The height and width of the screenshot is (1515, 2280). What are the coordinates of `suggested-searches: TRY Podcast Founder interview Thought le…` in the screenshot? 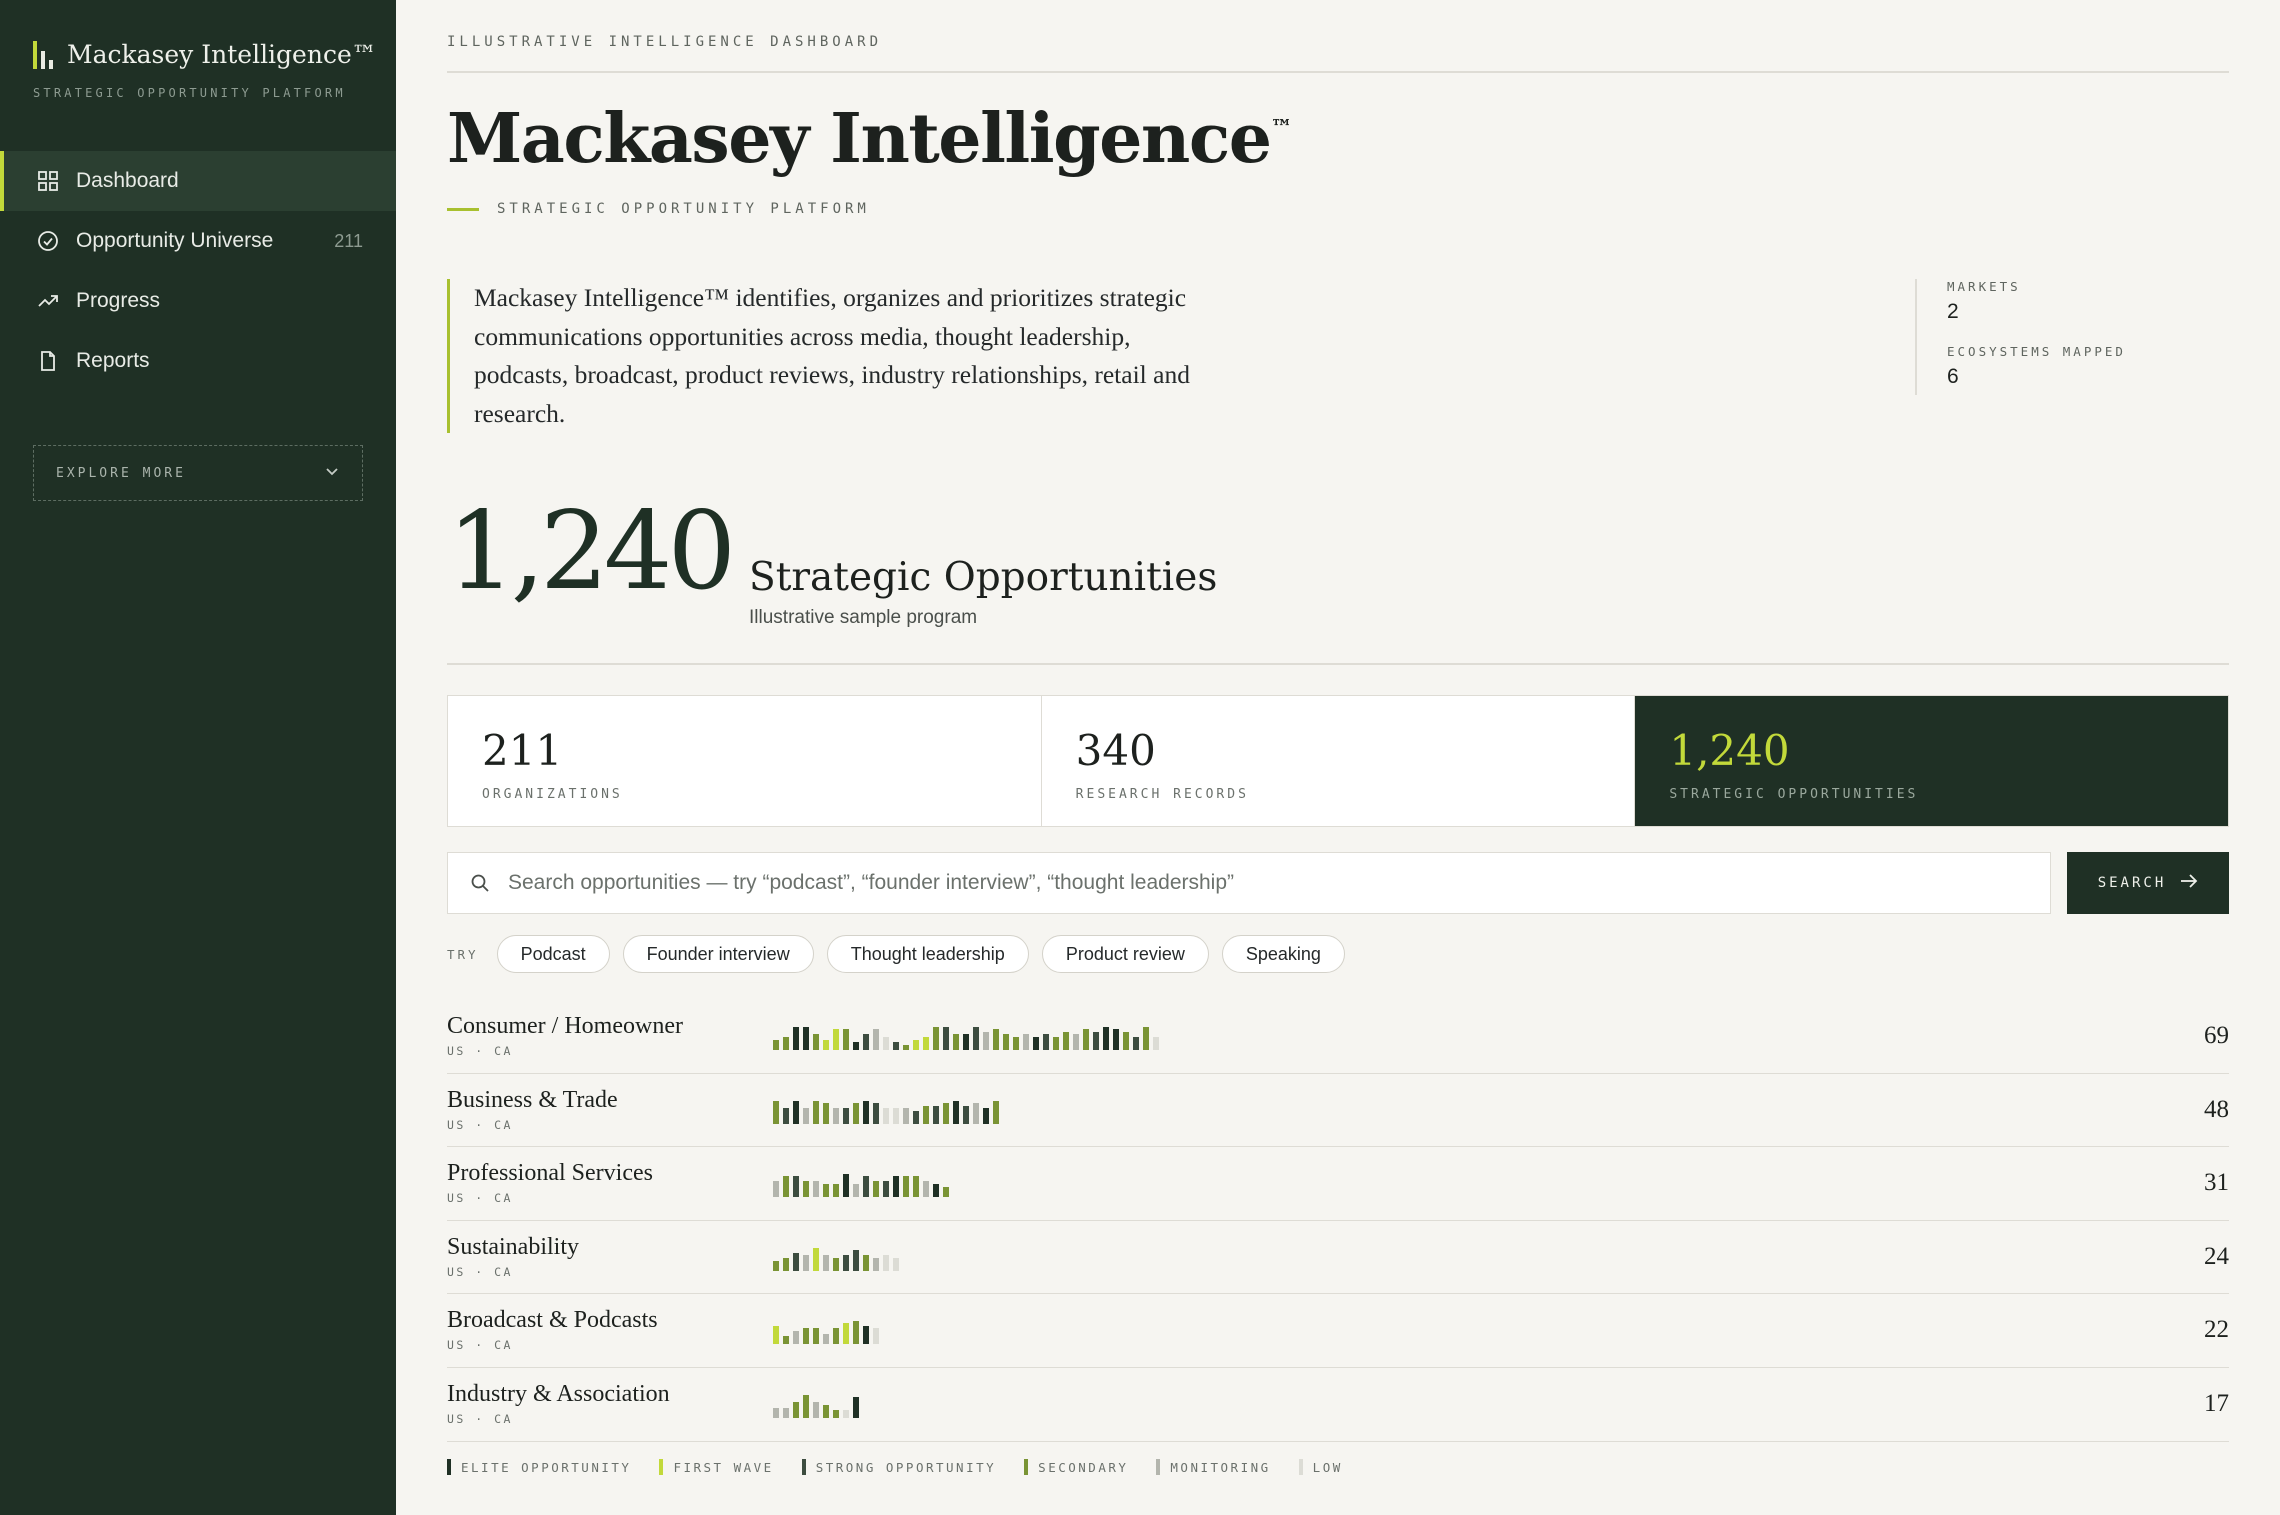 It's located at (902, 954).